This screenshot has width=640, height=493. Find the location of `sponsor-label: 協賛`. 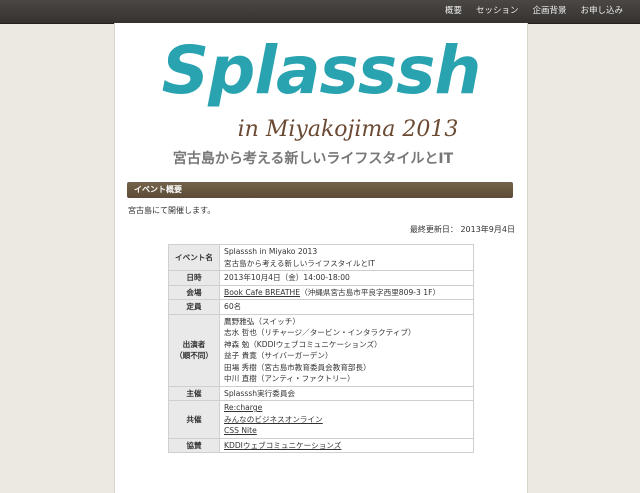

sponsor-label: 協賛 is located at coordinates (194, 445).